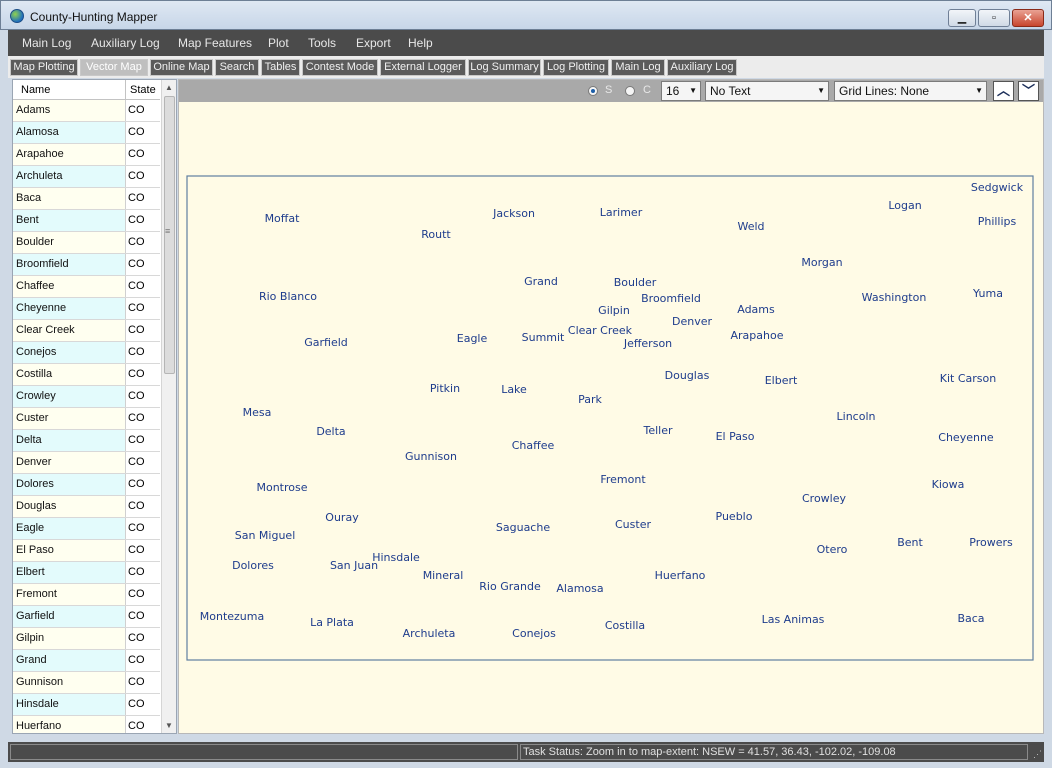  What do you see at coordinates (962, 18) in the screenshot?
I see `minimize-button: ▁` at bounding box center [962, 18].